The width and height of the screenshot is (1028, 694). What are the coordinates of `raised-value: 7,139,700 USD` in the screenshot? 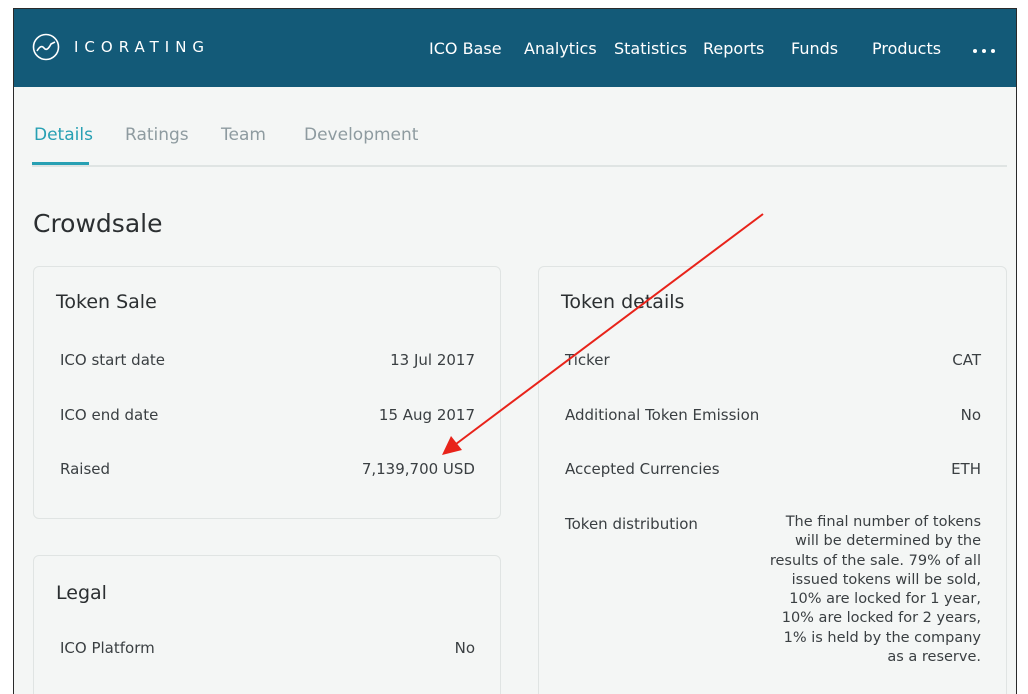 It's located at (418, 469).